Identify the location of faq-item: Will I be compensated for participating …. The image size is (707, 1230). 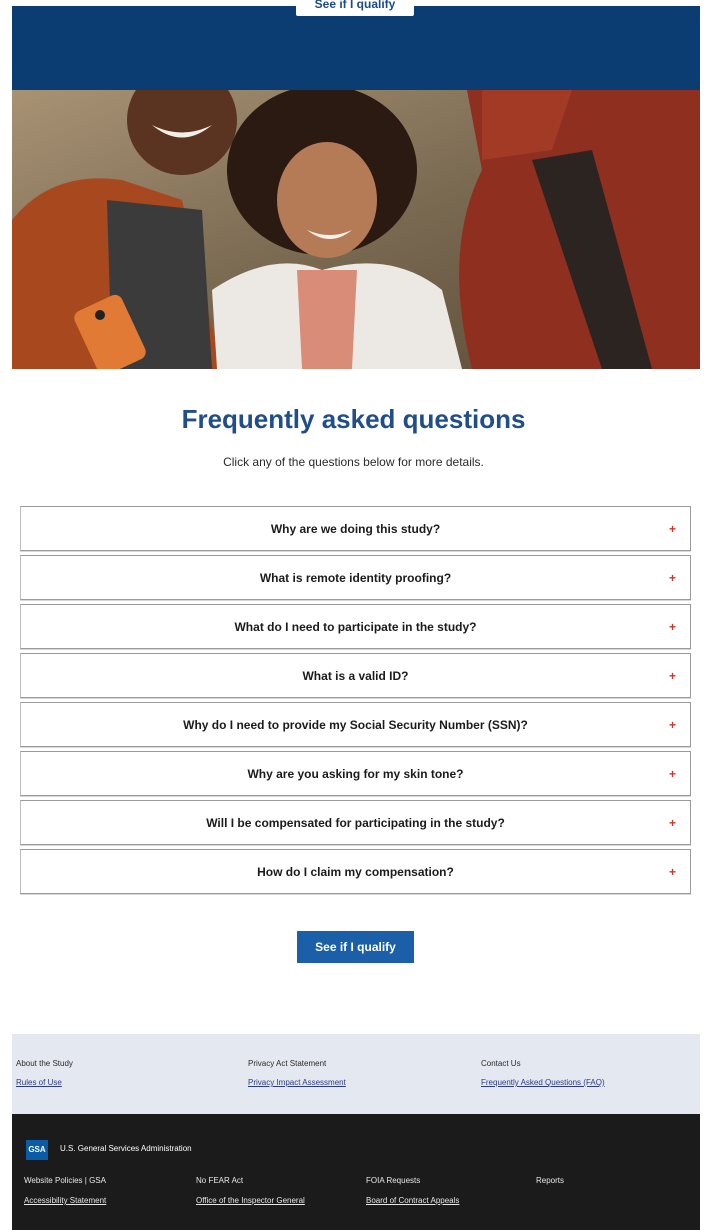
(355, 822).